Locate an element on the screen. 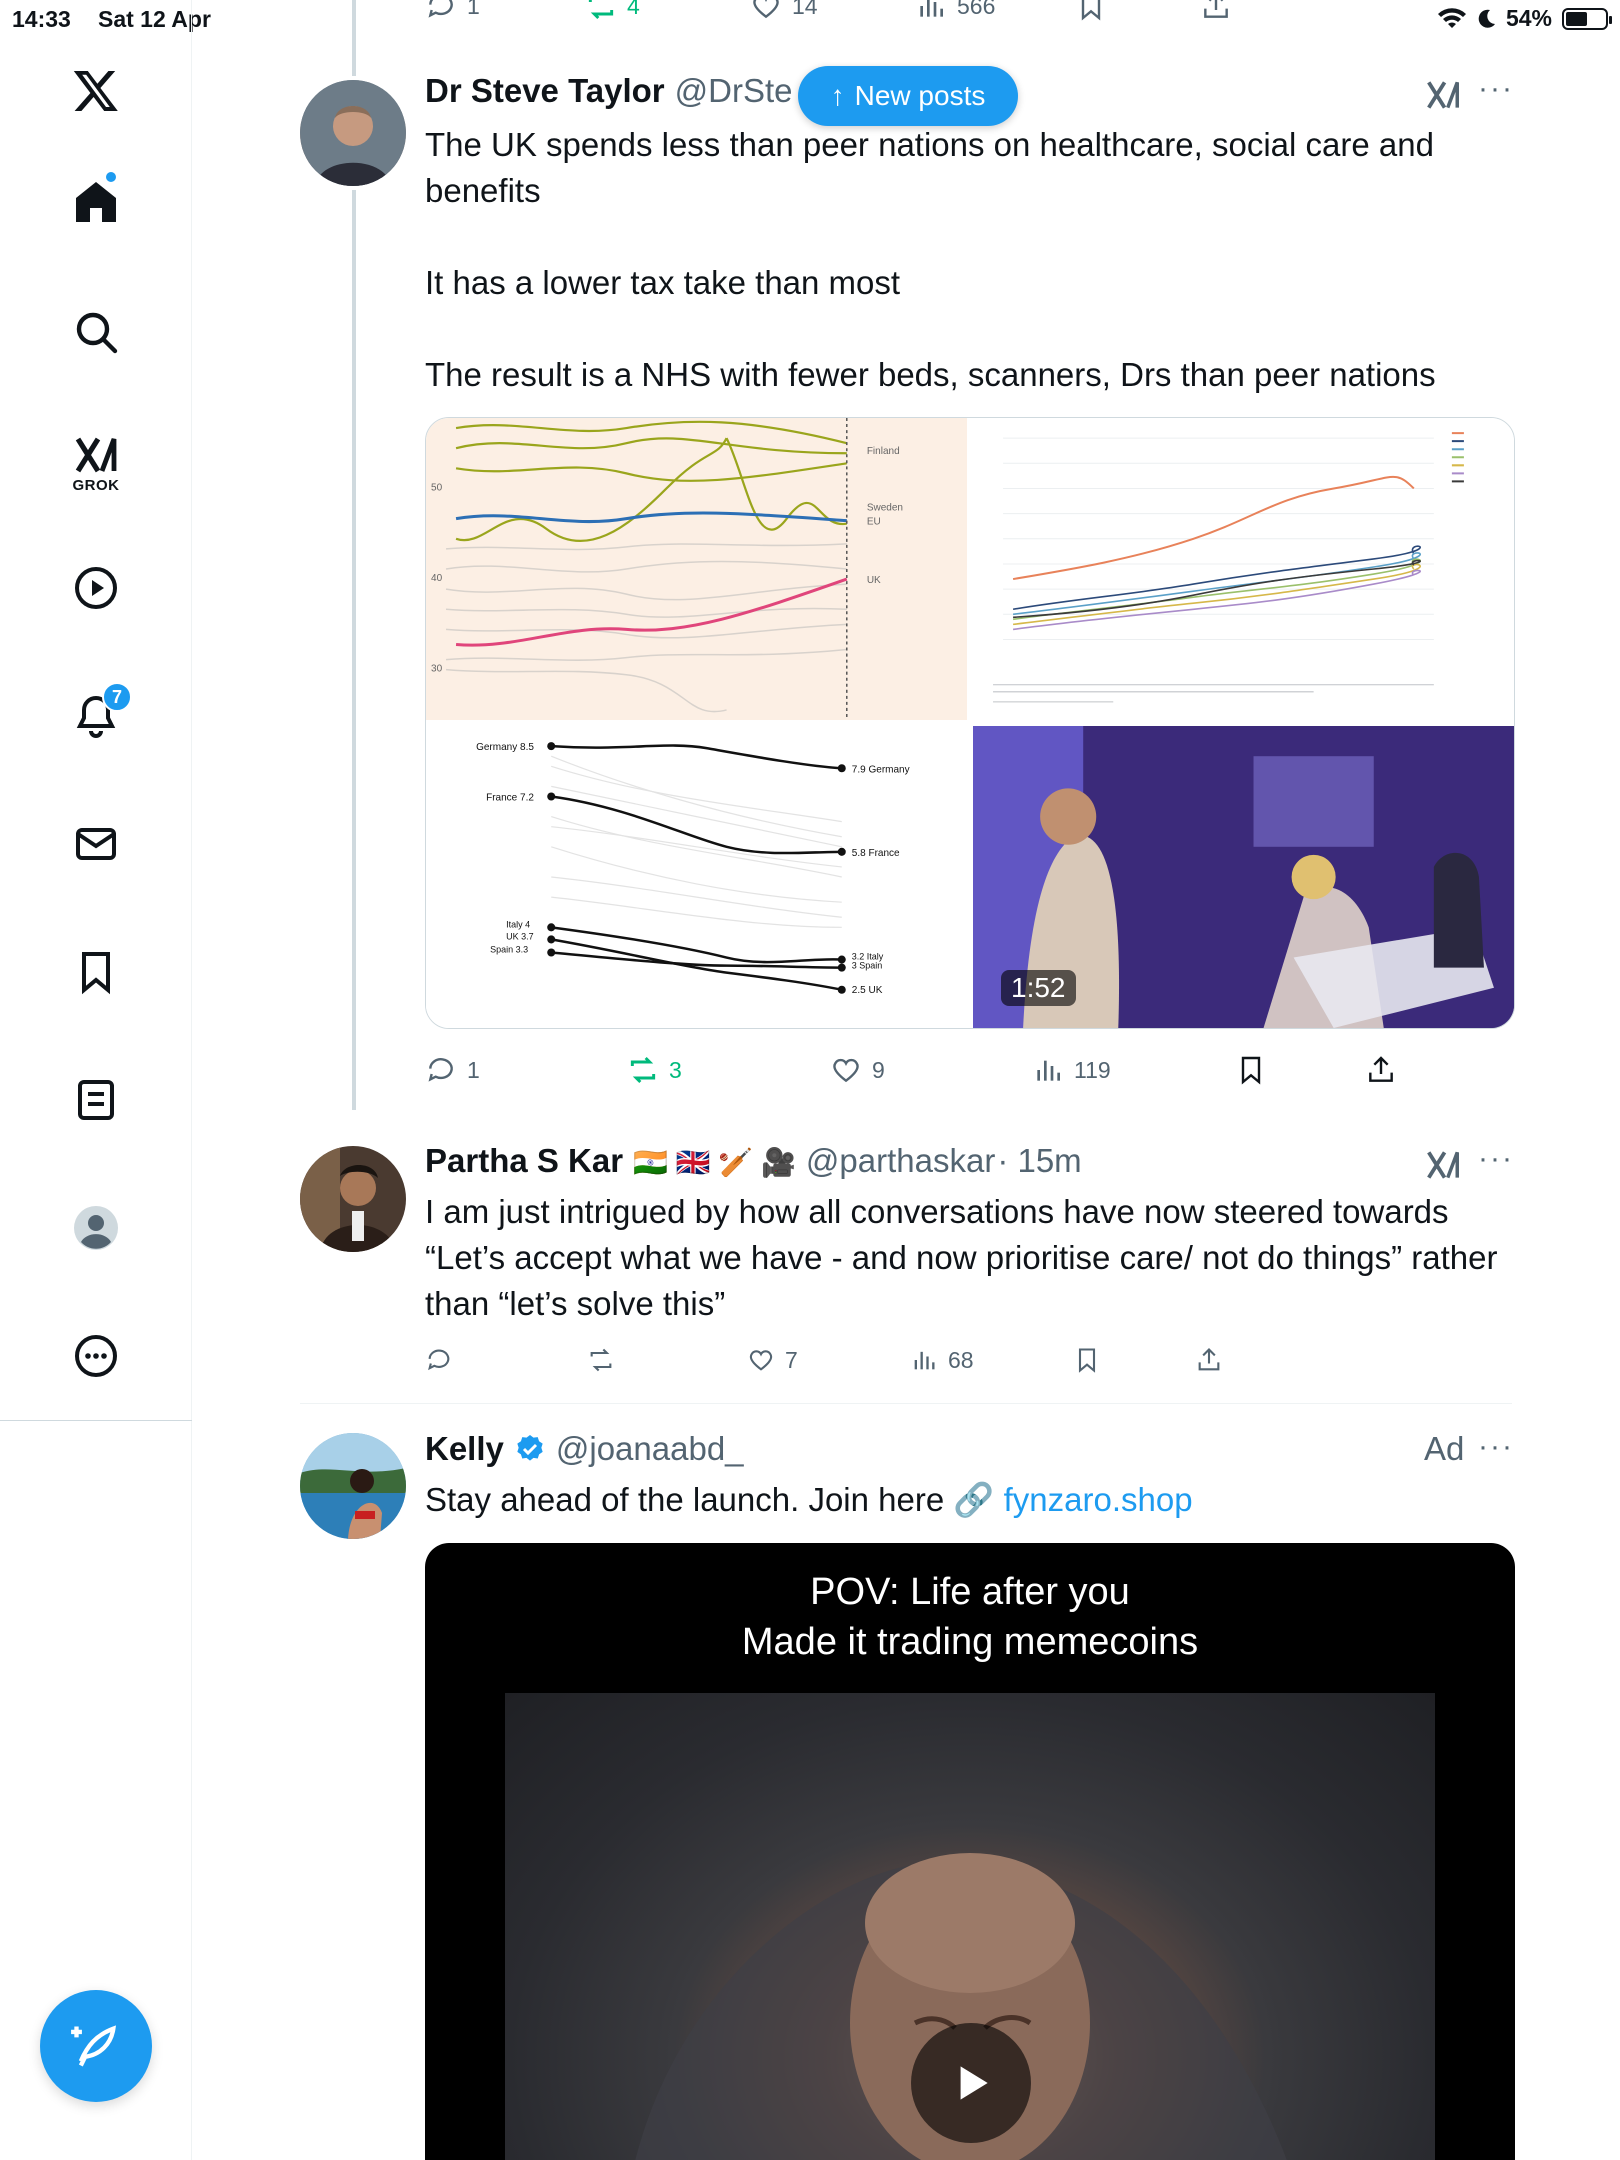  lists-icon is located at coordinates (96, 1100).